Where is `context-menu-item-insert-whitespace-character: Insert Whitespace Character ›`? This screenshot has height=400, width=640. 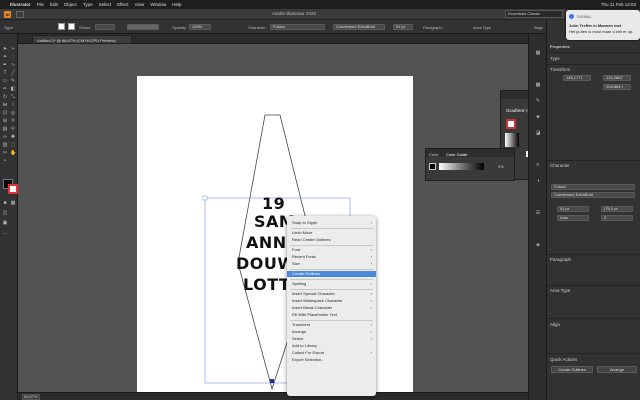 context-menu-item-insert-whitespace-character: Insert Whitespace Character › is located at coordinates (331, 301).